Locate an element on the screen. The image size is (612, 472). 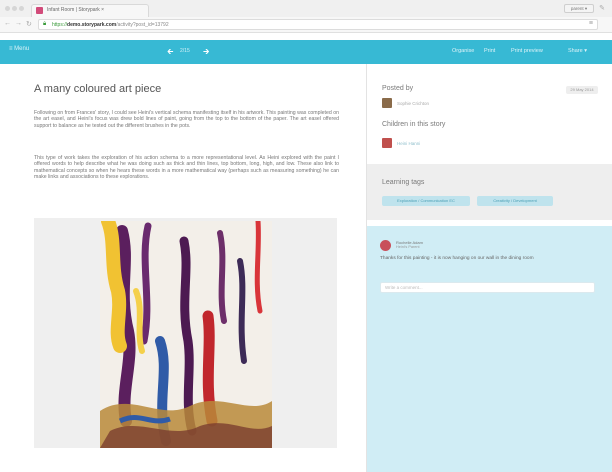
story-title: A many coloured art piece is located at coordinates (98, 89).